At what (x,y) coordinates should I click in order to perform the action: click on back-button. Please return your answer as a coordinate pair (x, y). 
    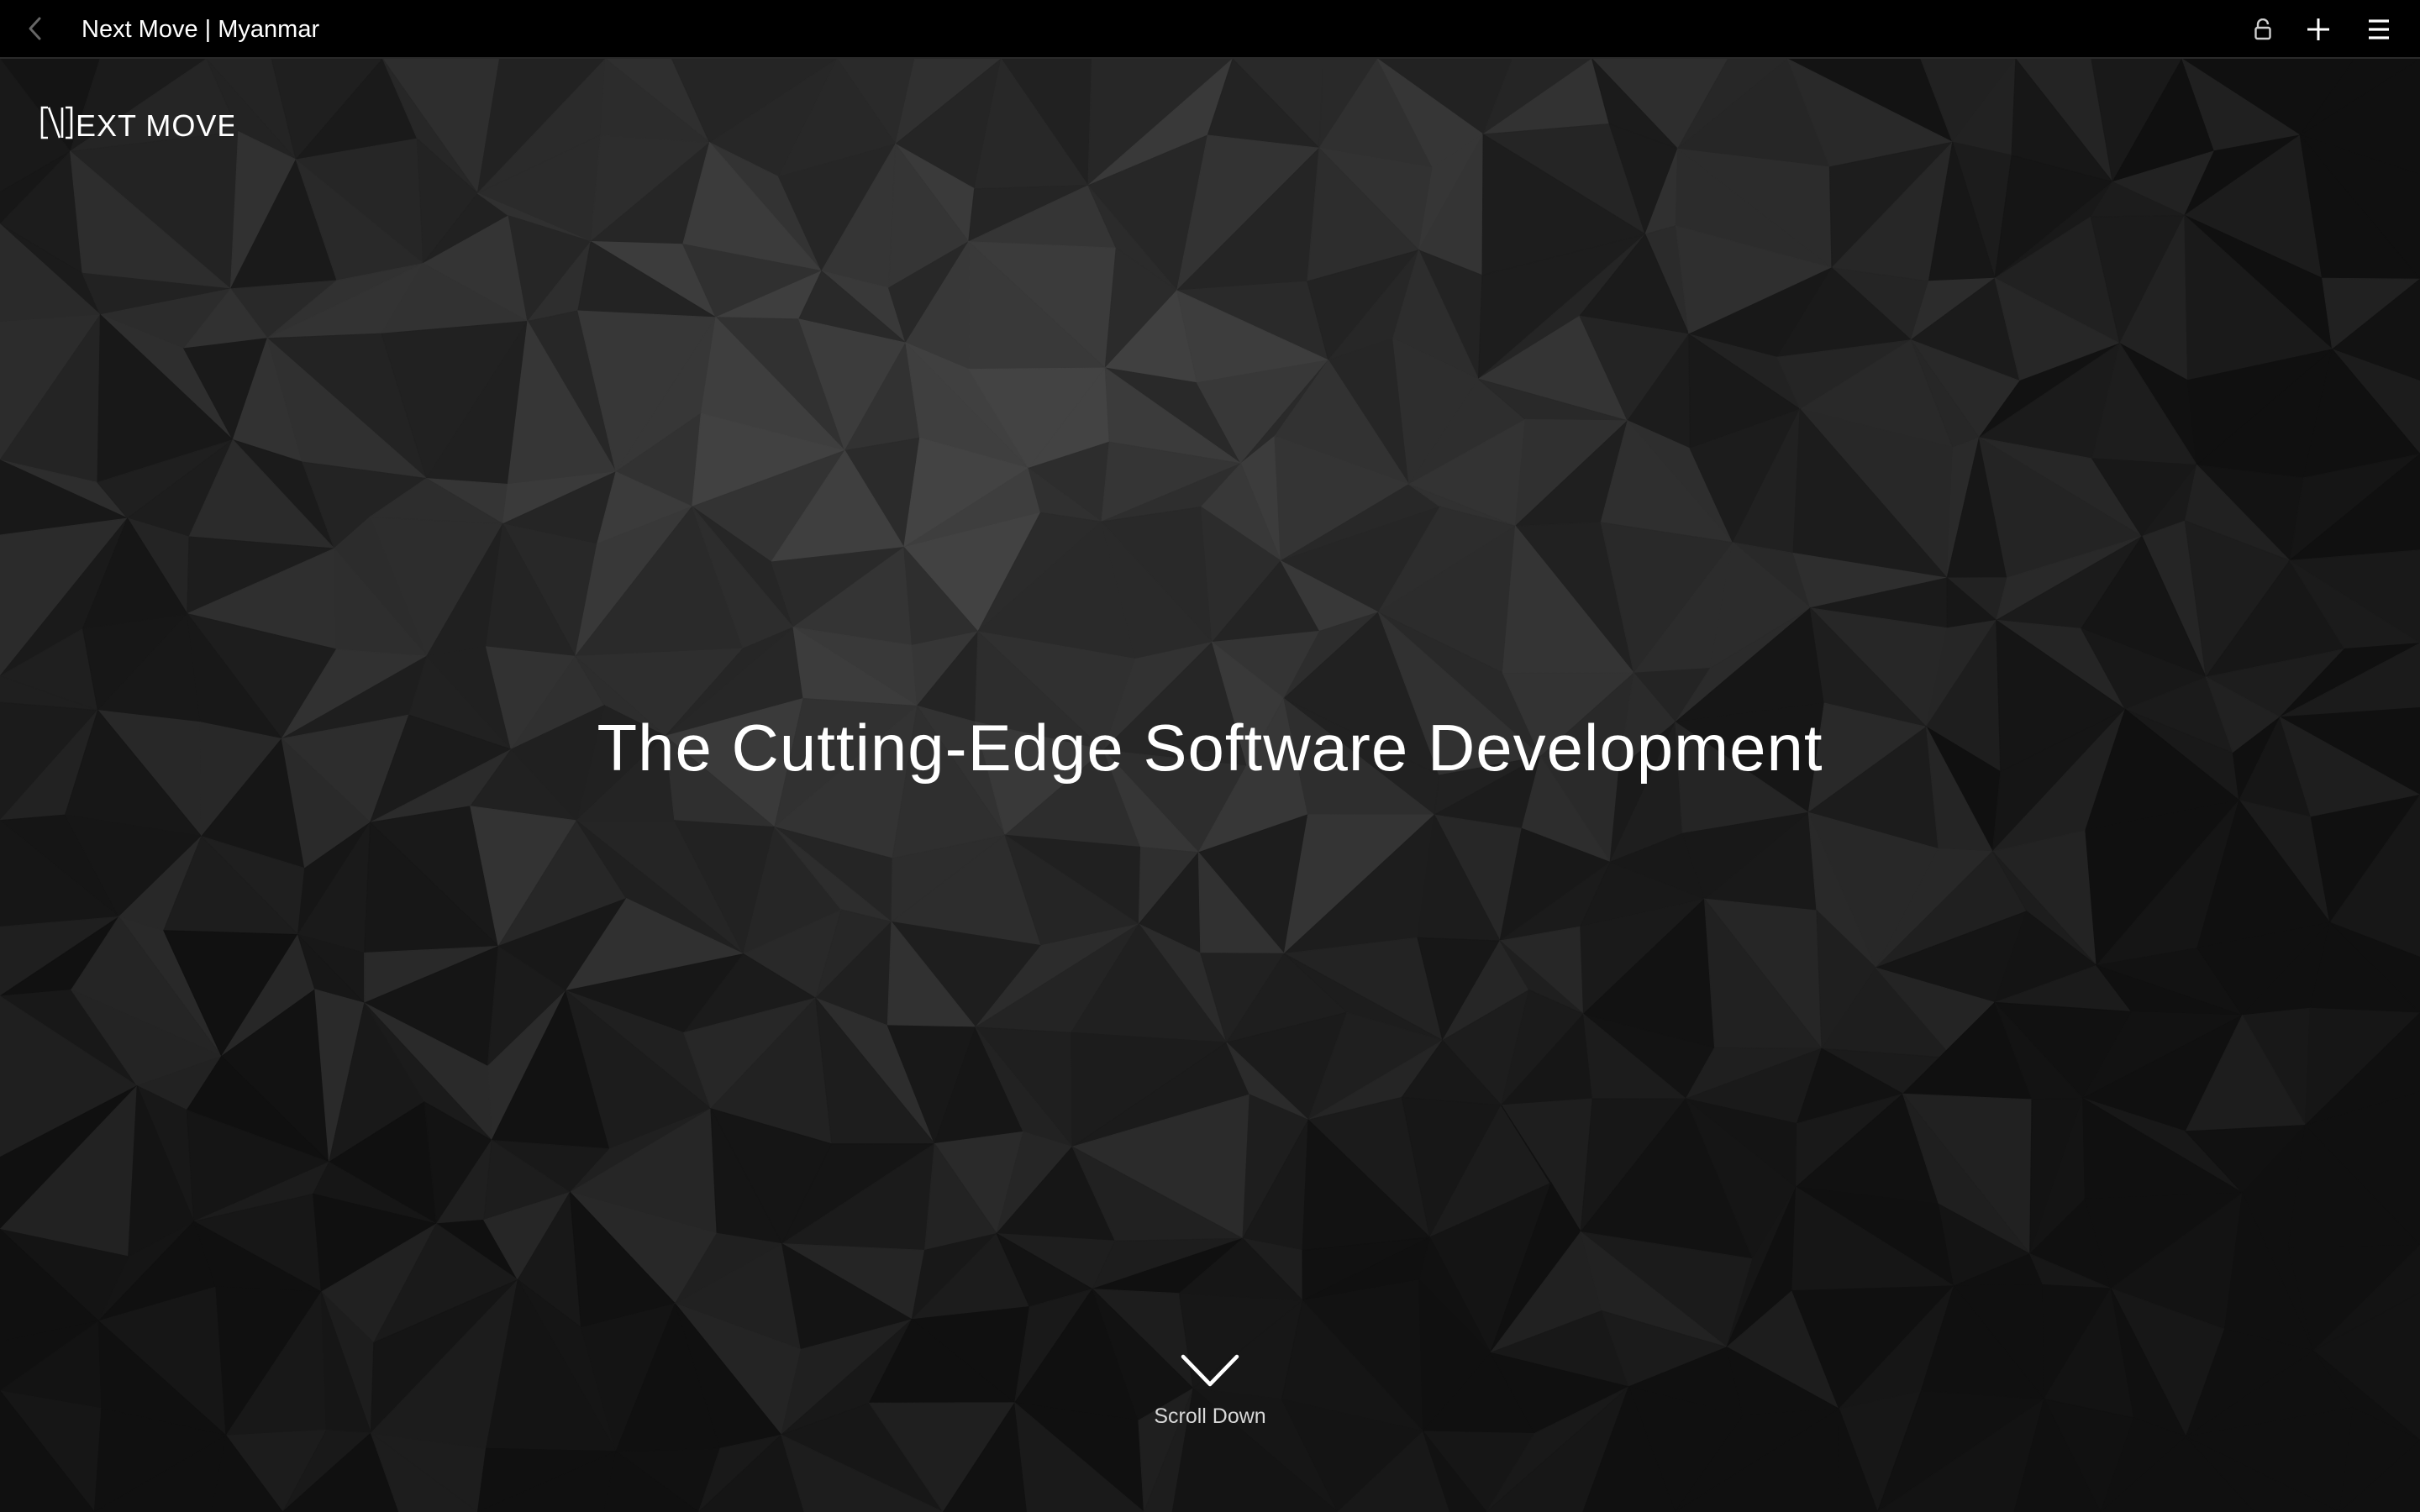
    Looking at the image, I should click on (35, 28).